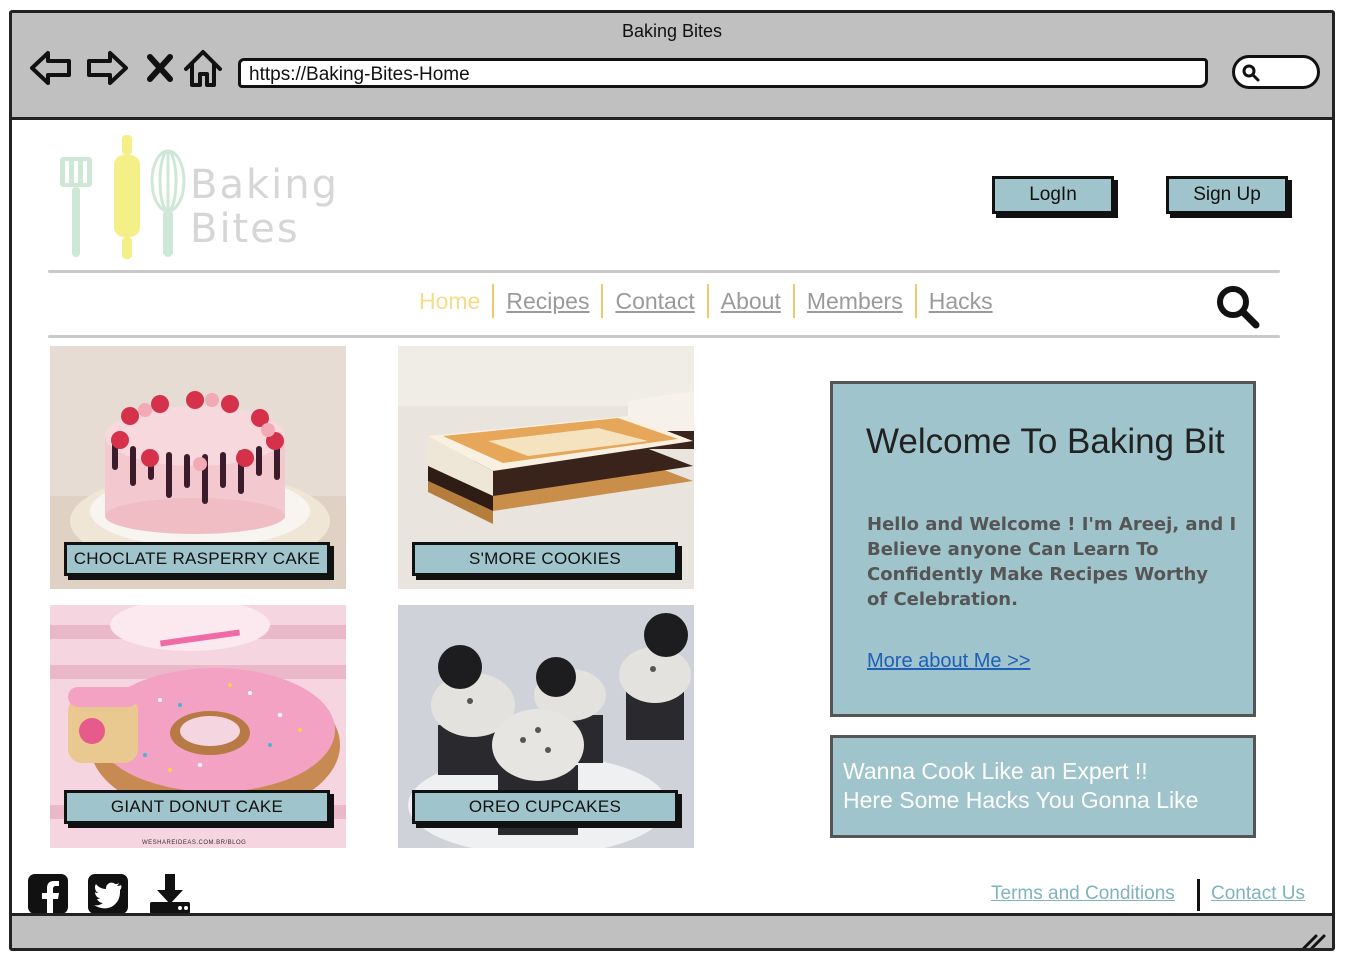 The image size is (1345, 961). I want to click on nav-item-recipes: Recipes, so click(549, 301).